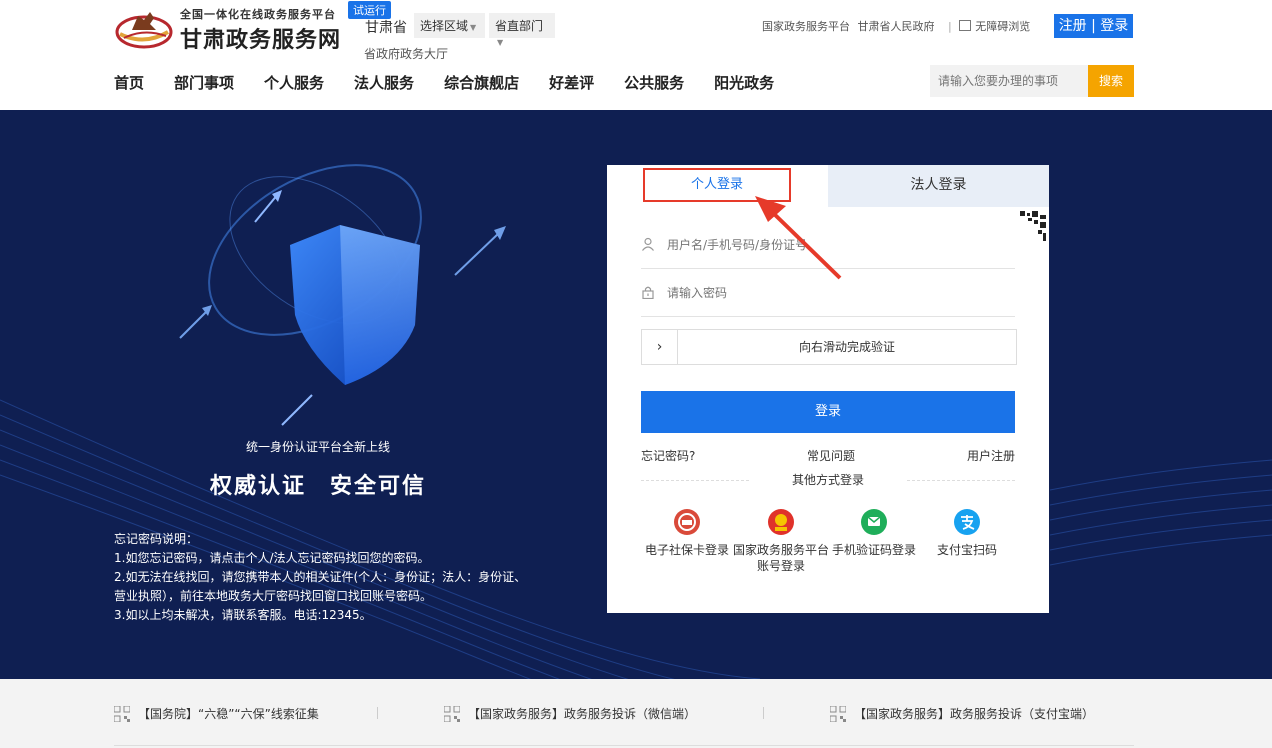 This screenshot has height=748, width=1272. I want to click on top-links: 国家政务服务平台 甘肃省人民政府 | 无障碍浏览, so click(898, 26).